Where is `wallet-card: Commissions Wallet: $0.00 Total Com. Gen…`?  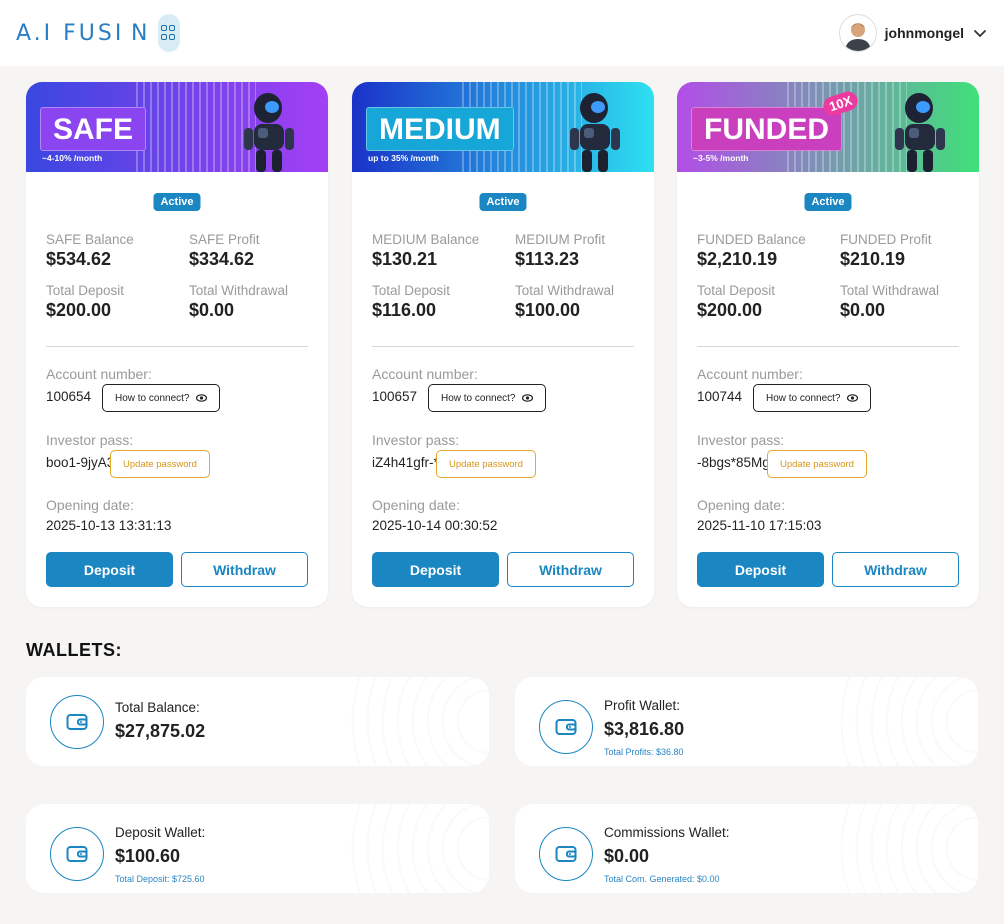 wallet-card: Commissions Wallet: $0.00 Total Com. Gen… is located at coordinates (746, 848).